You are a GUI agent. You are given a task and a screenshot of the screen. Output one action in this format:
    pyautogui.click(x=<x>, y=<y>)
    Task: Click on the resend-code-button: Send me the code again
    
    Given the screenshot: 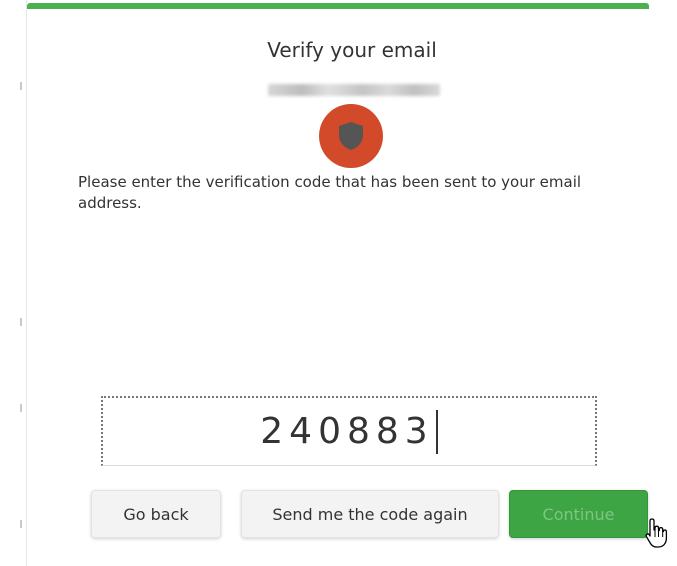 What is the action you would take?
    pyautogui.click(x=370, y=514)
    